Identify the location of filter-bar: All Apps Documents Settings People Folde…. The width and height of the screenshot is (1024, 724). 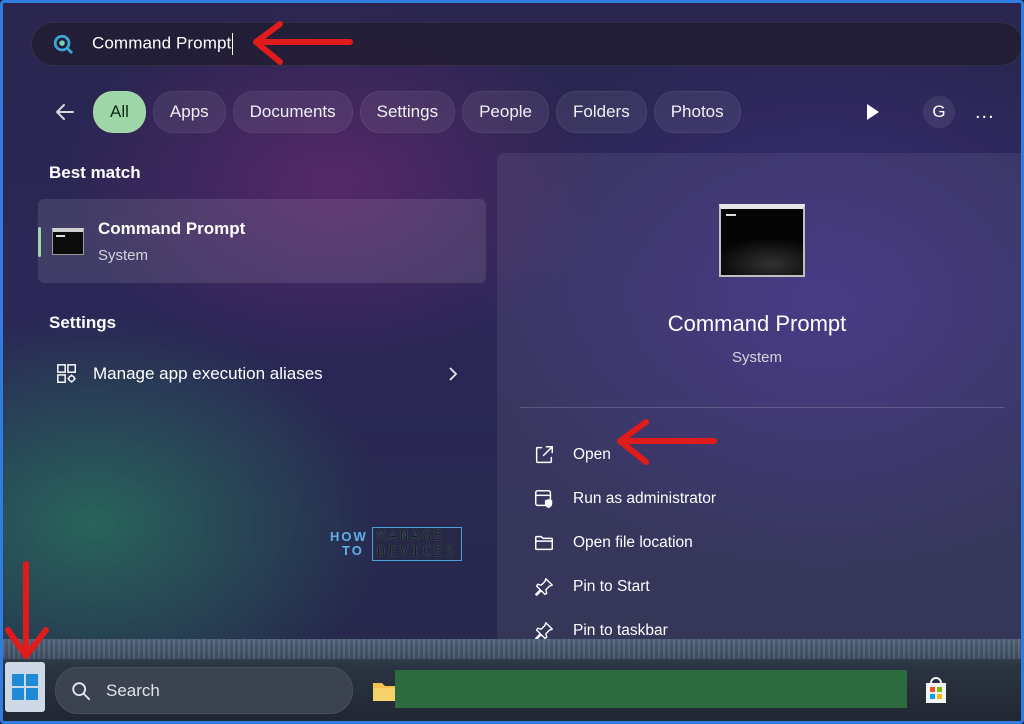
(397, 112).